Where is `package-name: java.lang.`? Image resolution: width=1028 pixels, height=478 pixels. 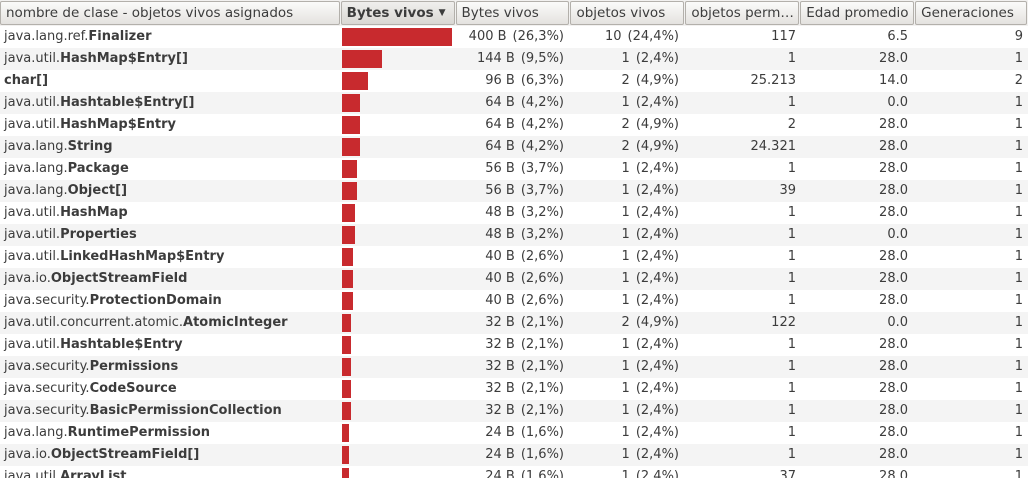 package-name: java.lang. is located at coordinates (36, 432).